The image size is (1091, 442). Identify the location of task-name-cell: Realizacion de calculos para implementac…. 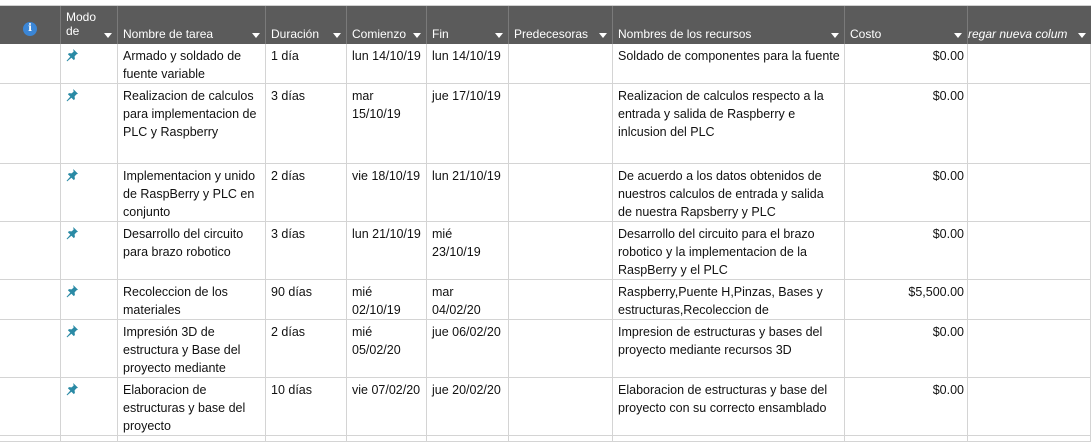
(192, 123).